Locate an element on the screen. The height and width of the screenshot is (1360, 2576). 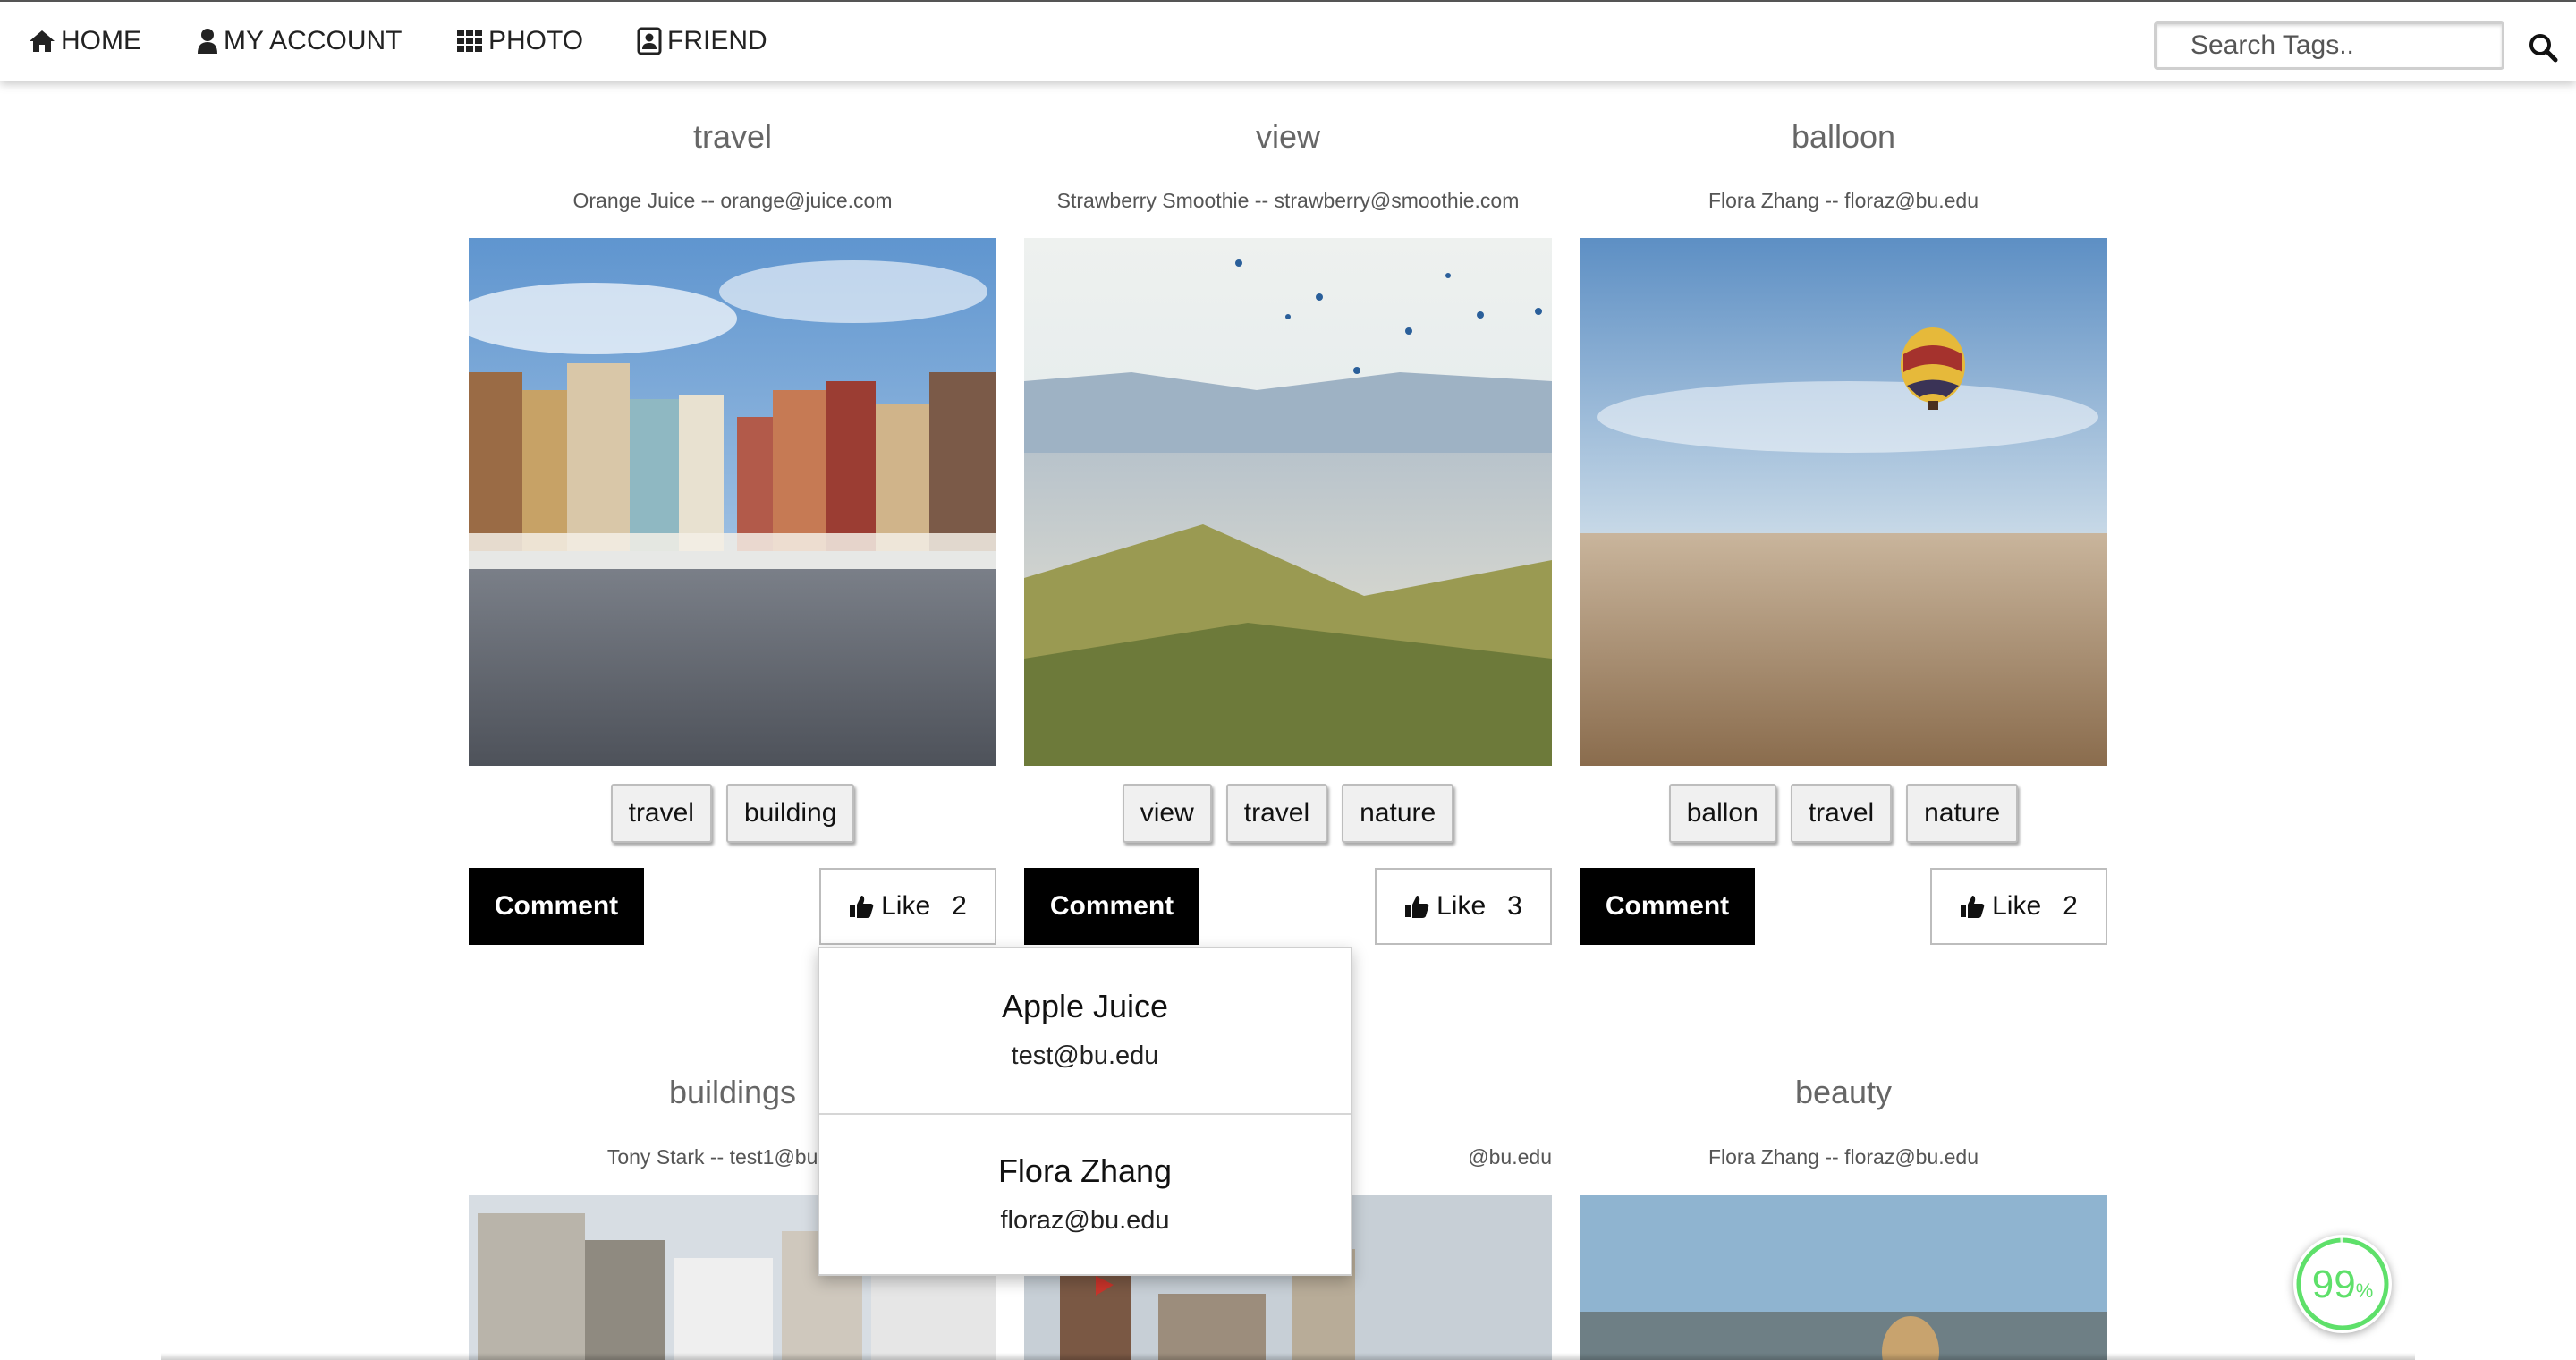
nav-friend: FRIEND is located at coordinates (702, 41).